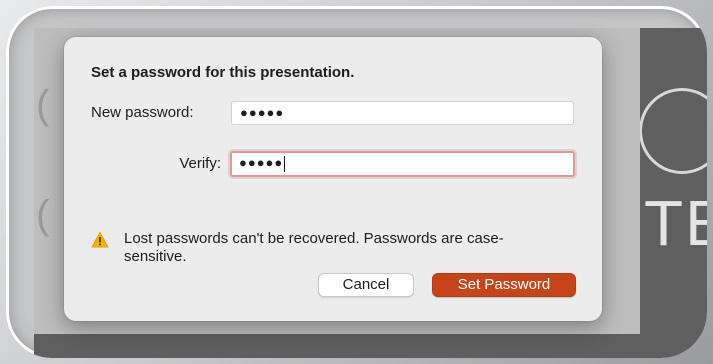 This screenshot has width=713, height=364. Describe the element at coordinates (142, 112) in the screenshot. I see `new-password-label: New password:` at that location.